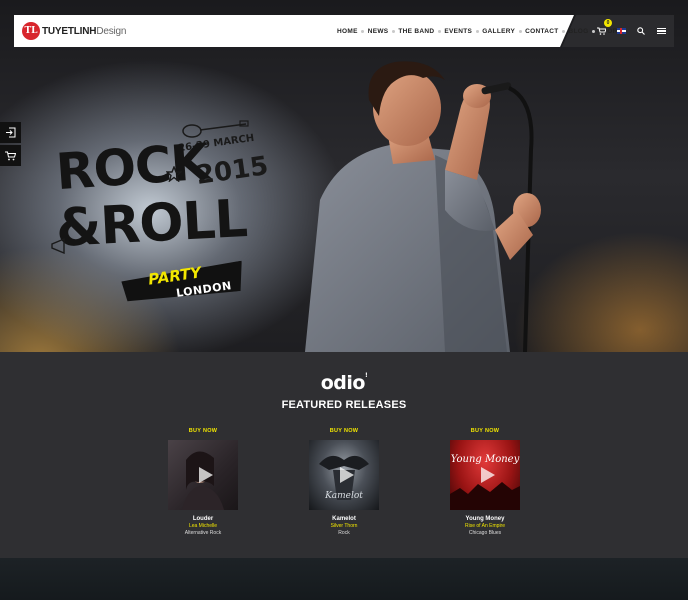 This screenshot has width=688, height=600. Describe the element at coordinates (344, 405) in the screenshot. I see `section-title: FEATURED RELEASES` at that location.